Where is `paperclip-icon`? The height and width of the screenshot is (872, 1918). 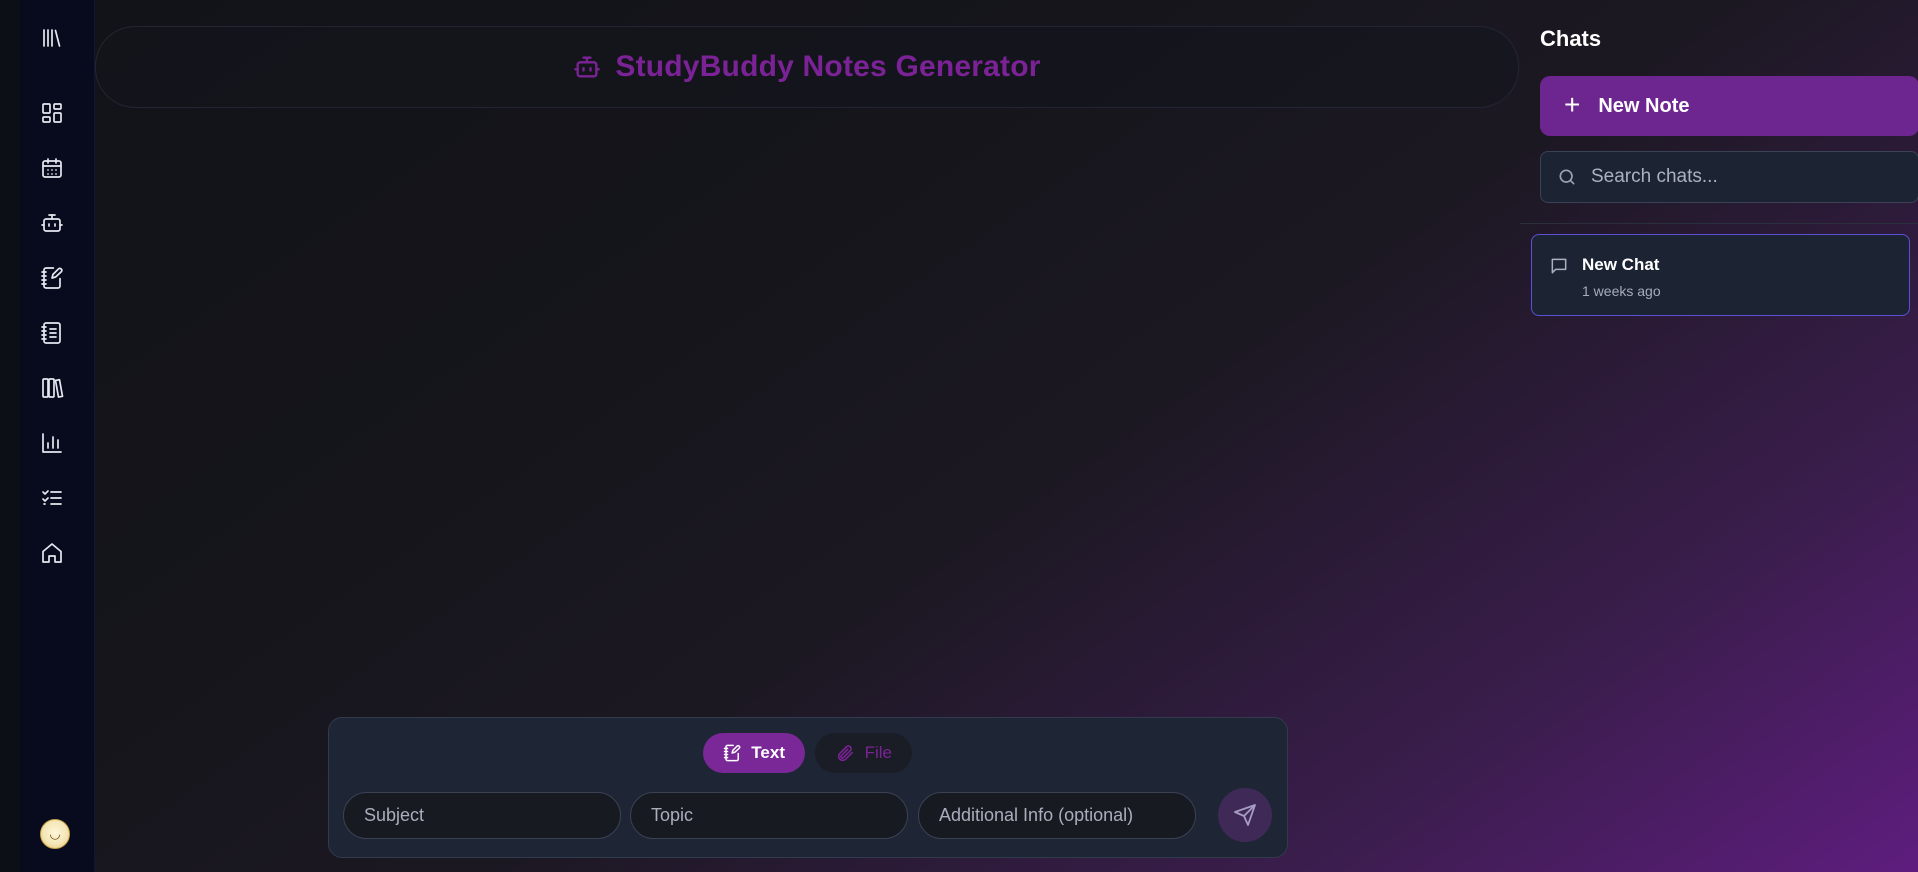
paperclip-icon is located at coordinates (845, 753).